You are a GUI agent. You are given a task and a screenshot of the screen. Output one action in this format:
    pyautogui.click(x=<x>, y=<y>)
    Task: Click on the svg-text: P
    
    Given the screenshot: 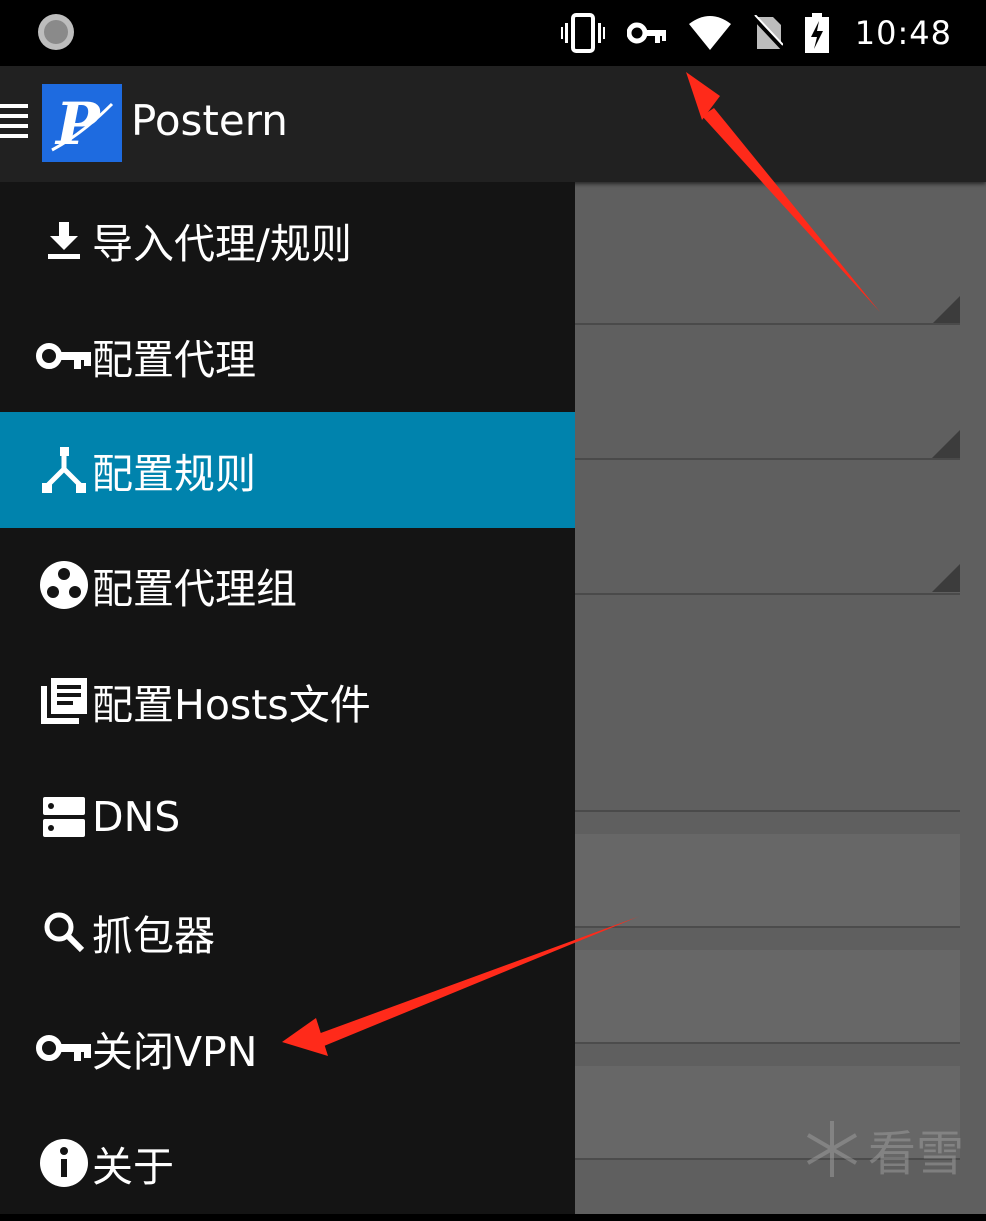 What is the action you would take?
    pyautogui.click(x=77, y=124)
    